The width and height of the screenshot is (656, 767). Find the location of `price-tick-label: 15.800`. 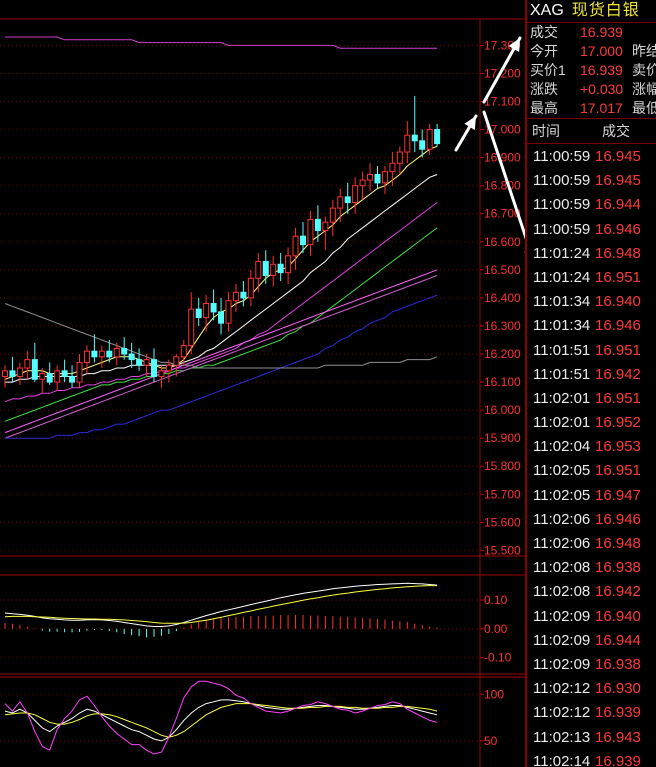

price-tick-label: 15.800 is located at coordinates (502, 466).